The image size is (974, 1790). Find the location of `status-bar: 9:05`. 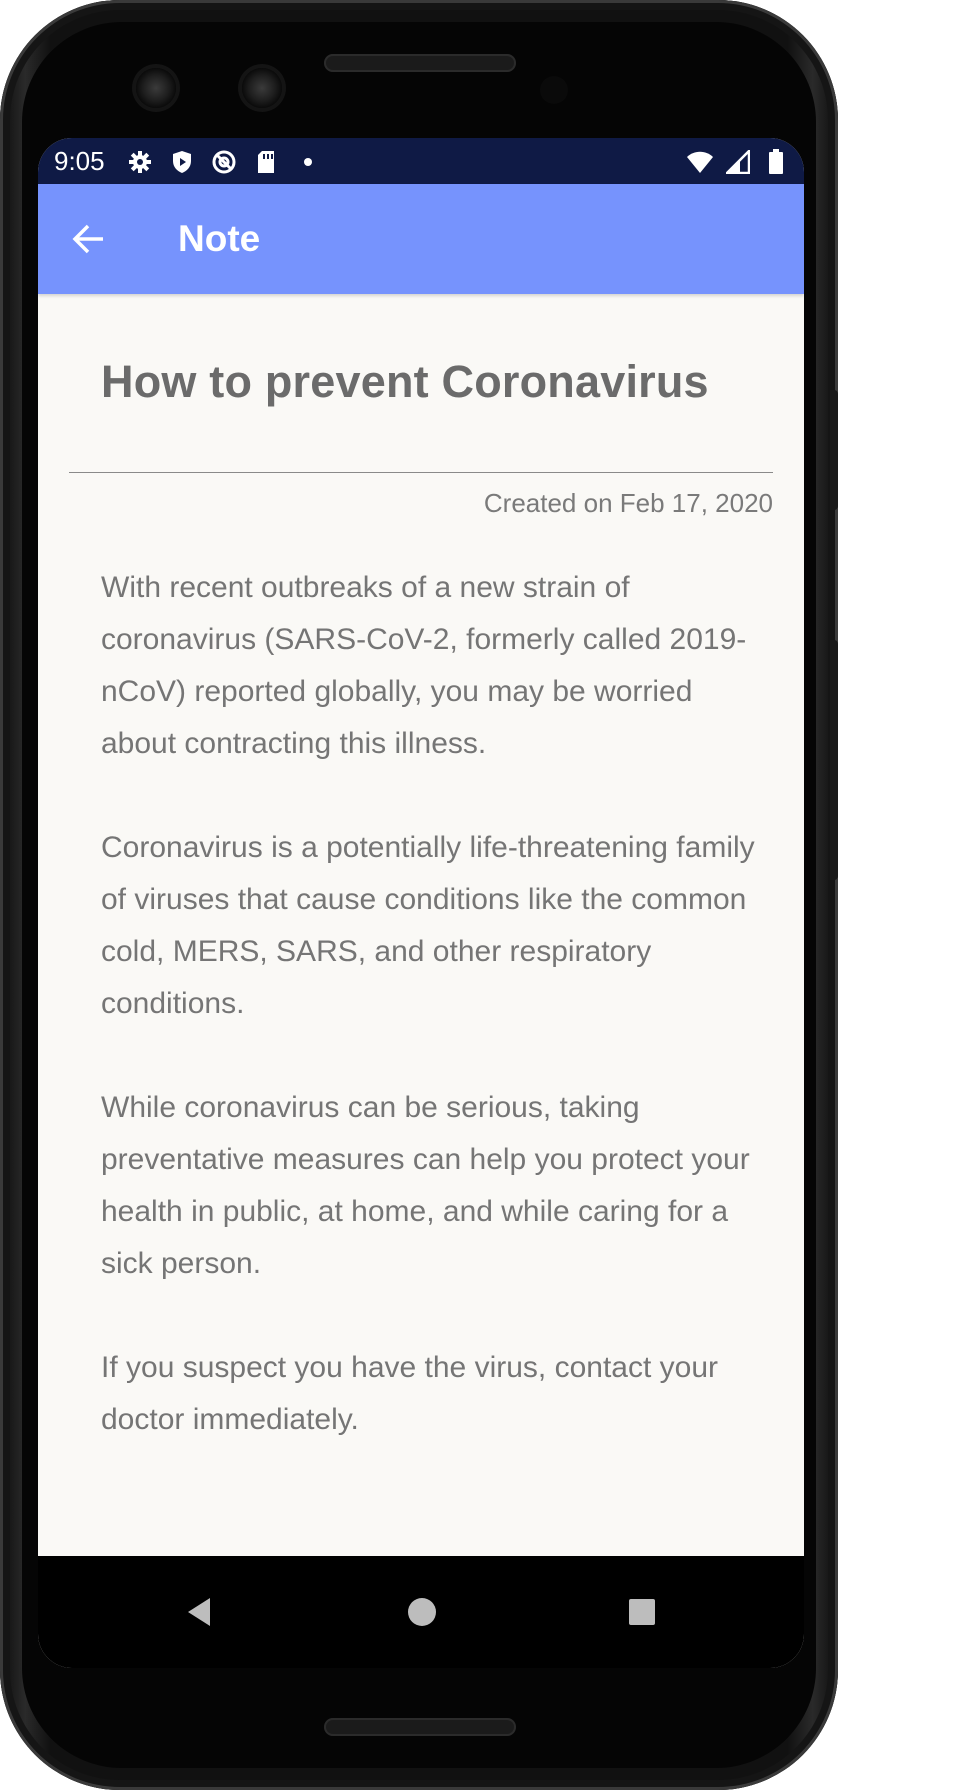

status-bar: 9:05 is located at coordinates (421, 161).